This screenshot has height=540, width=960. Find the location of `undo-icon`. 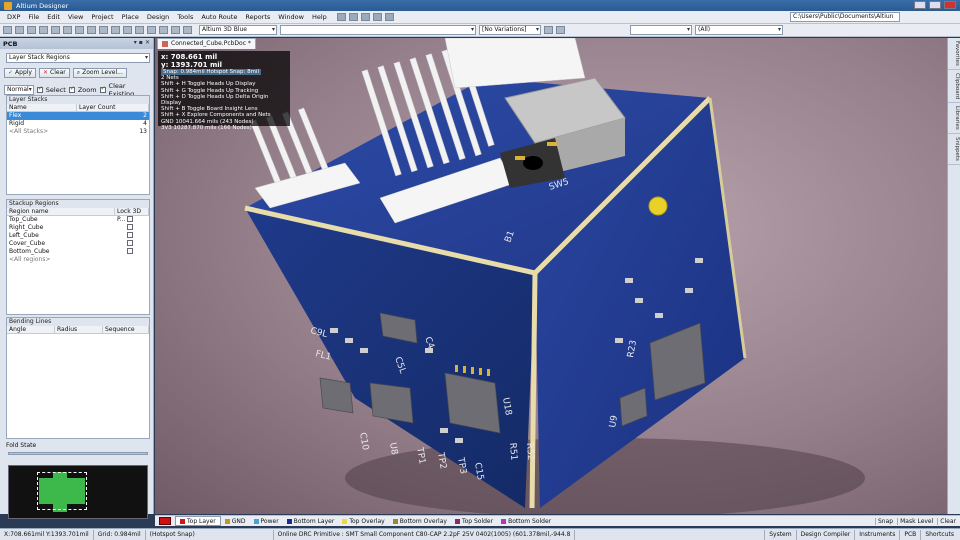

undo-icon is located at coordinates (163, 30).